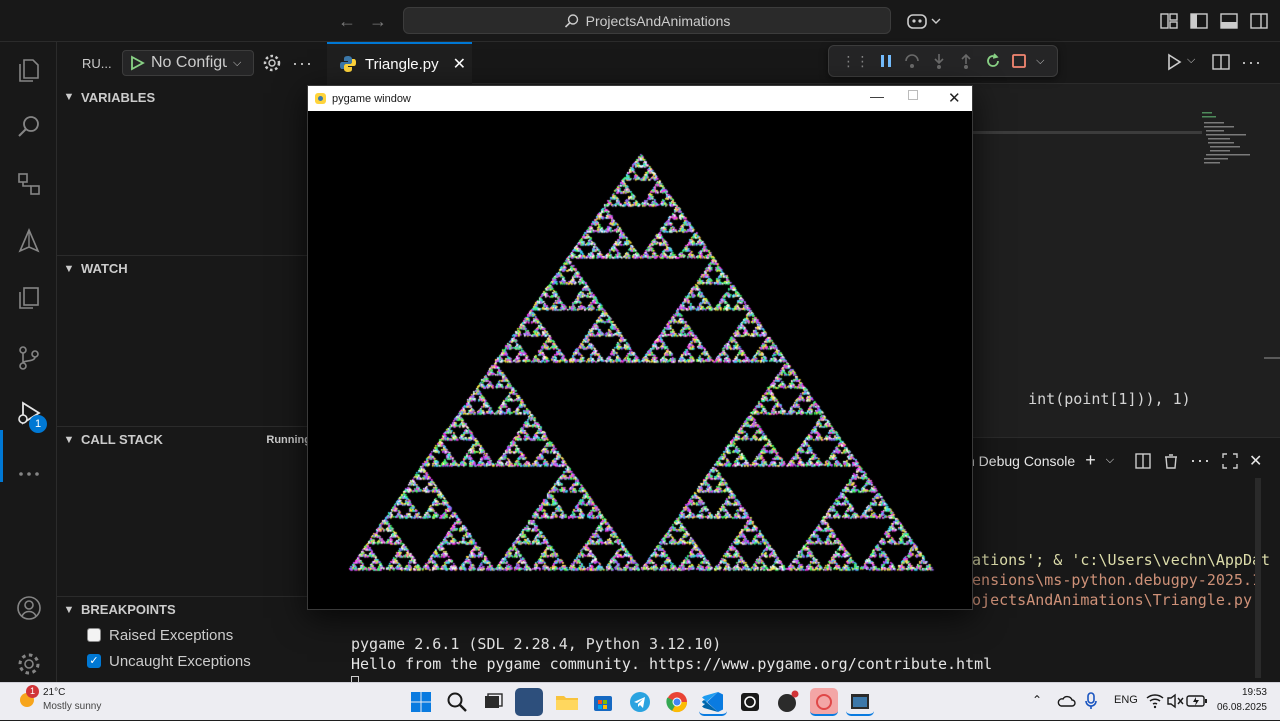 The image size is (1280, 721). Describe the element at coordinates (28, 608) in the screenshot. I see `account-icon` at that location.